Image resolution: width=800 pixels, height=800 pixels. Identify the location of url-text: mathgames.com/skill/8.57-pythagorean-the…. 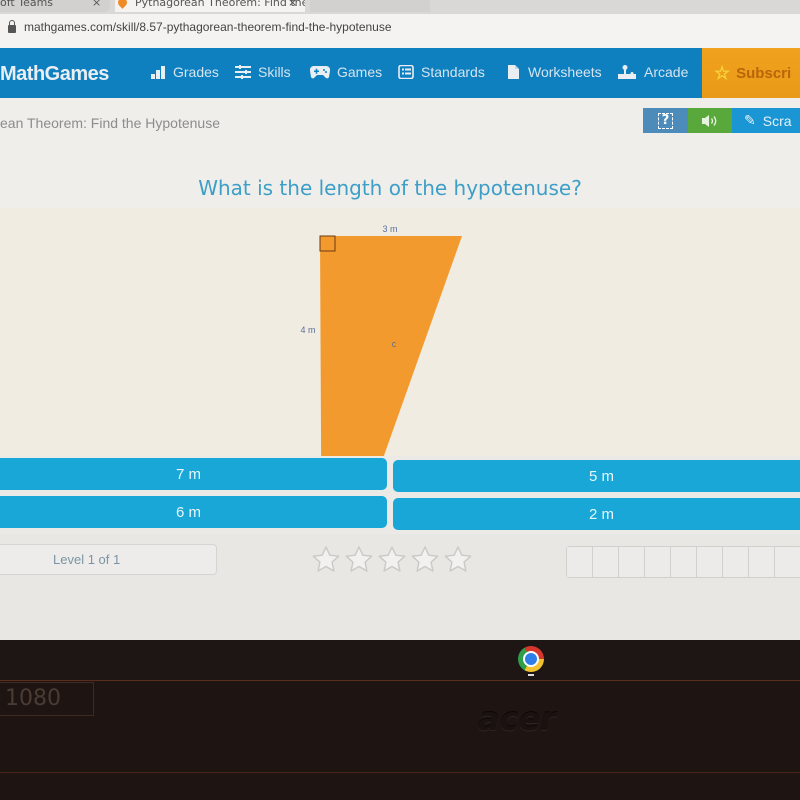
(208, 27).